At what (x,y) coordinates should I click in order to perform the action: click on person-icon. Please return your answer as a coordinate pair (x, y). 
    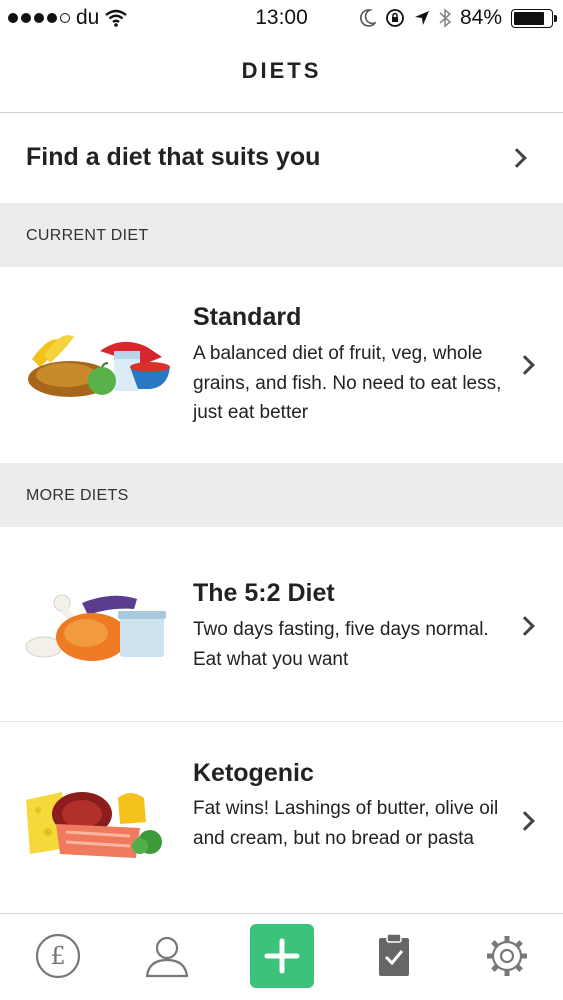
    Looking at the image, I should click on (167, 957).